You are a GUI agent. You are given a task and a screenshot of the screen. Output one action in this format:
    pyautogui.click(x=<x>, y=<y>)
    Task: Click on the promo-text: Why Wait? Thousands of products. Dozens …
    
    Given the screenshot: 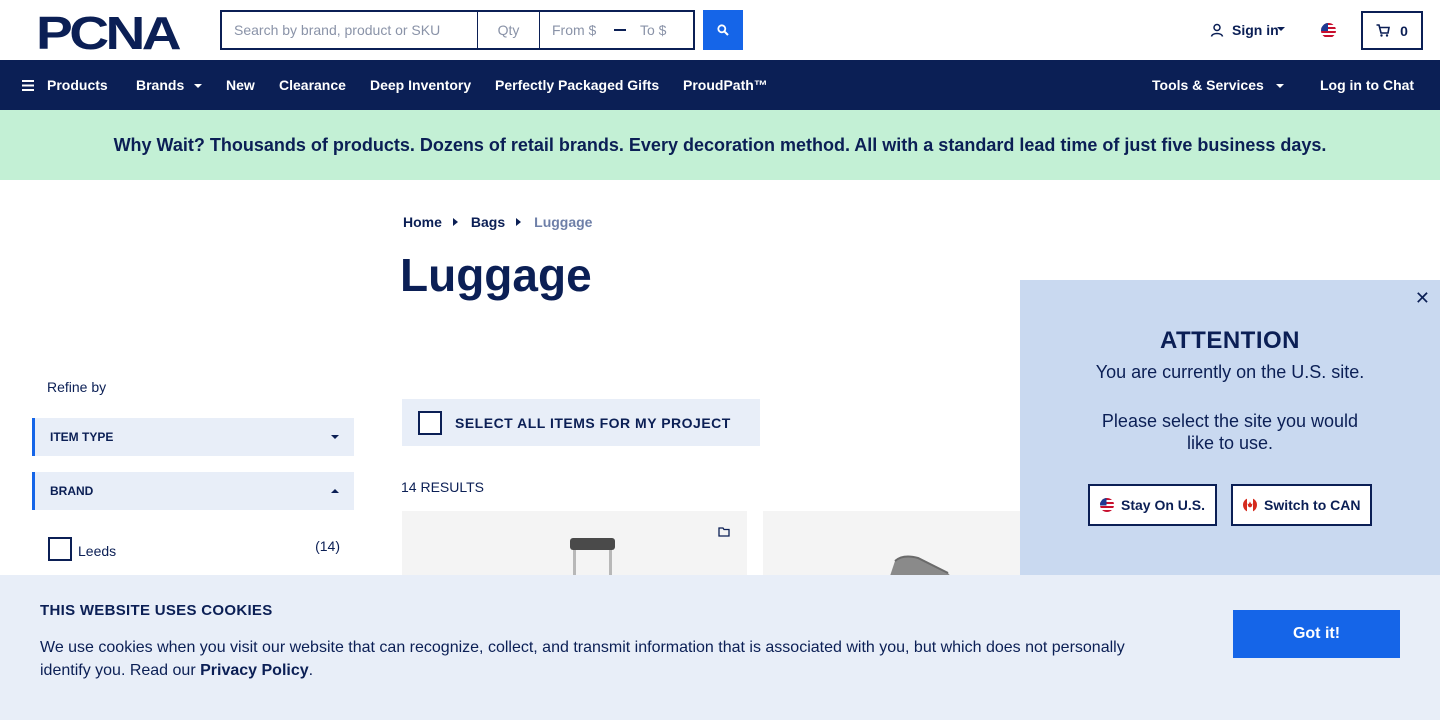 What is the action you would take?
    pyautogui.click(x=720, y=144)
    